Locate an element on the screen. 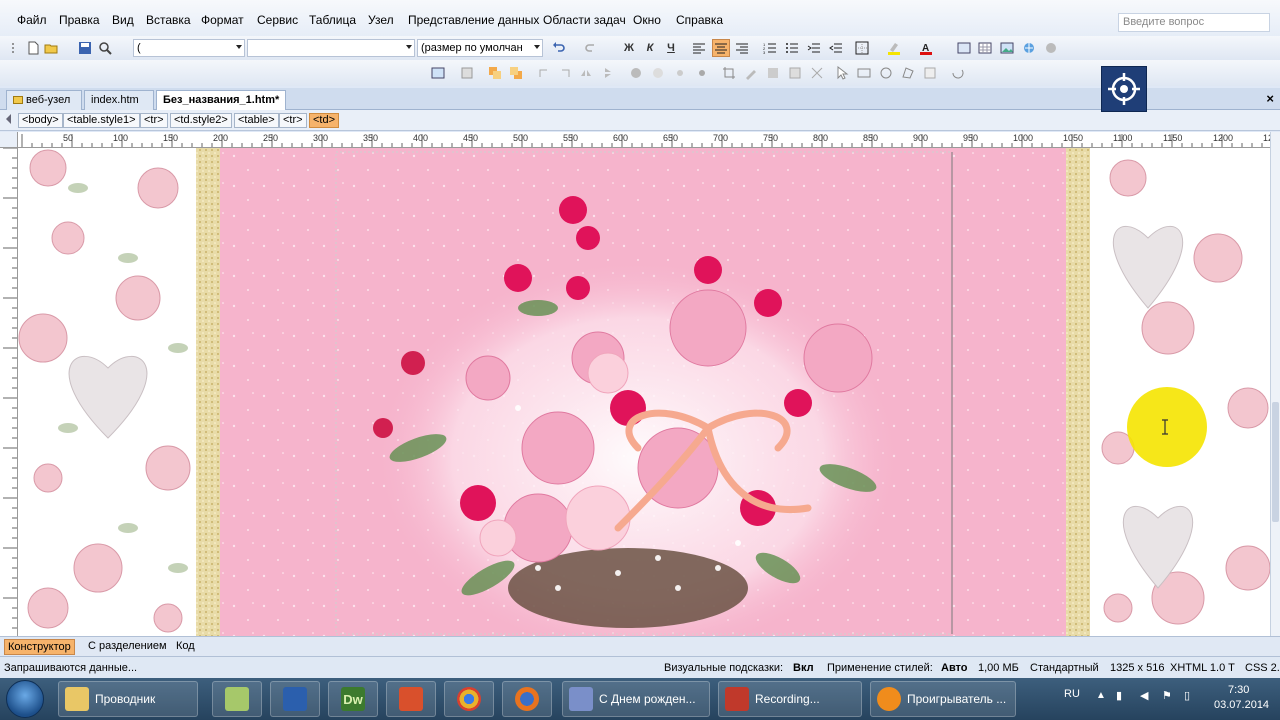 The image size is (1280, 720). align-center-icon is located at coordinates (721, 48).